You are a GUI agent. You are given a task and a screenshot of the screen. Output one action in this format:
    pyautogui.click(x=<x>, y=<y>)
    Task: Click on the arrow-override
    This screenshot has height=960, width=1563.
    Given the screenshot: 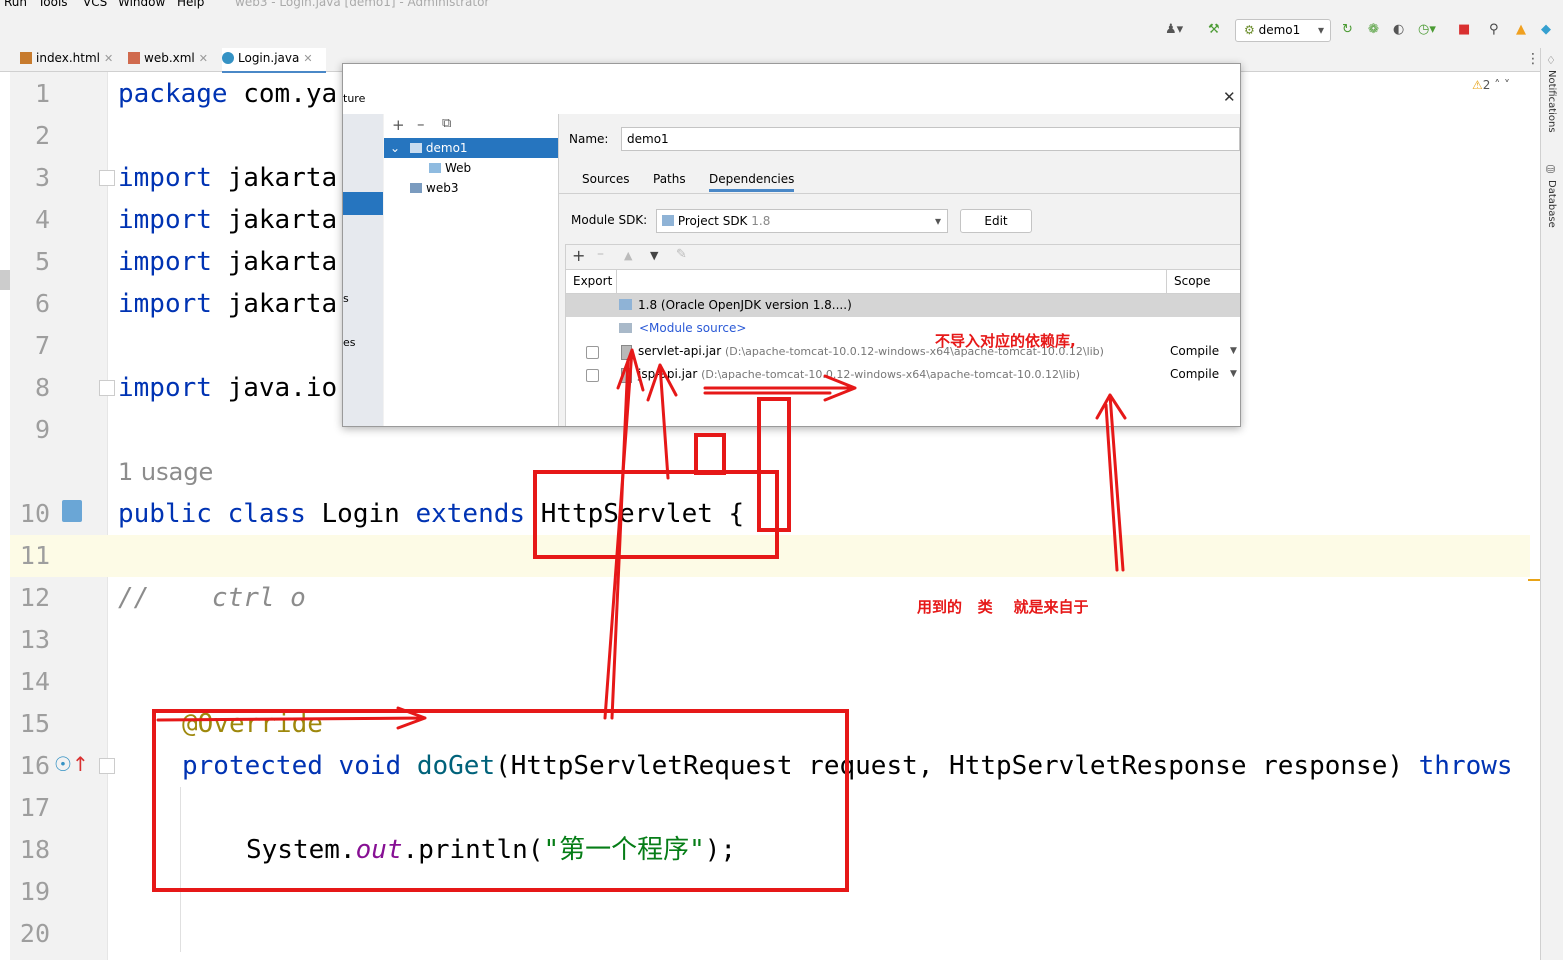 What is the action you would take?
    pyautogui.click(x=291, y=718)
    